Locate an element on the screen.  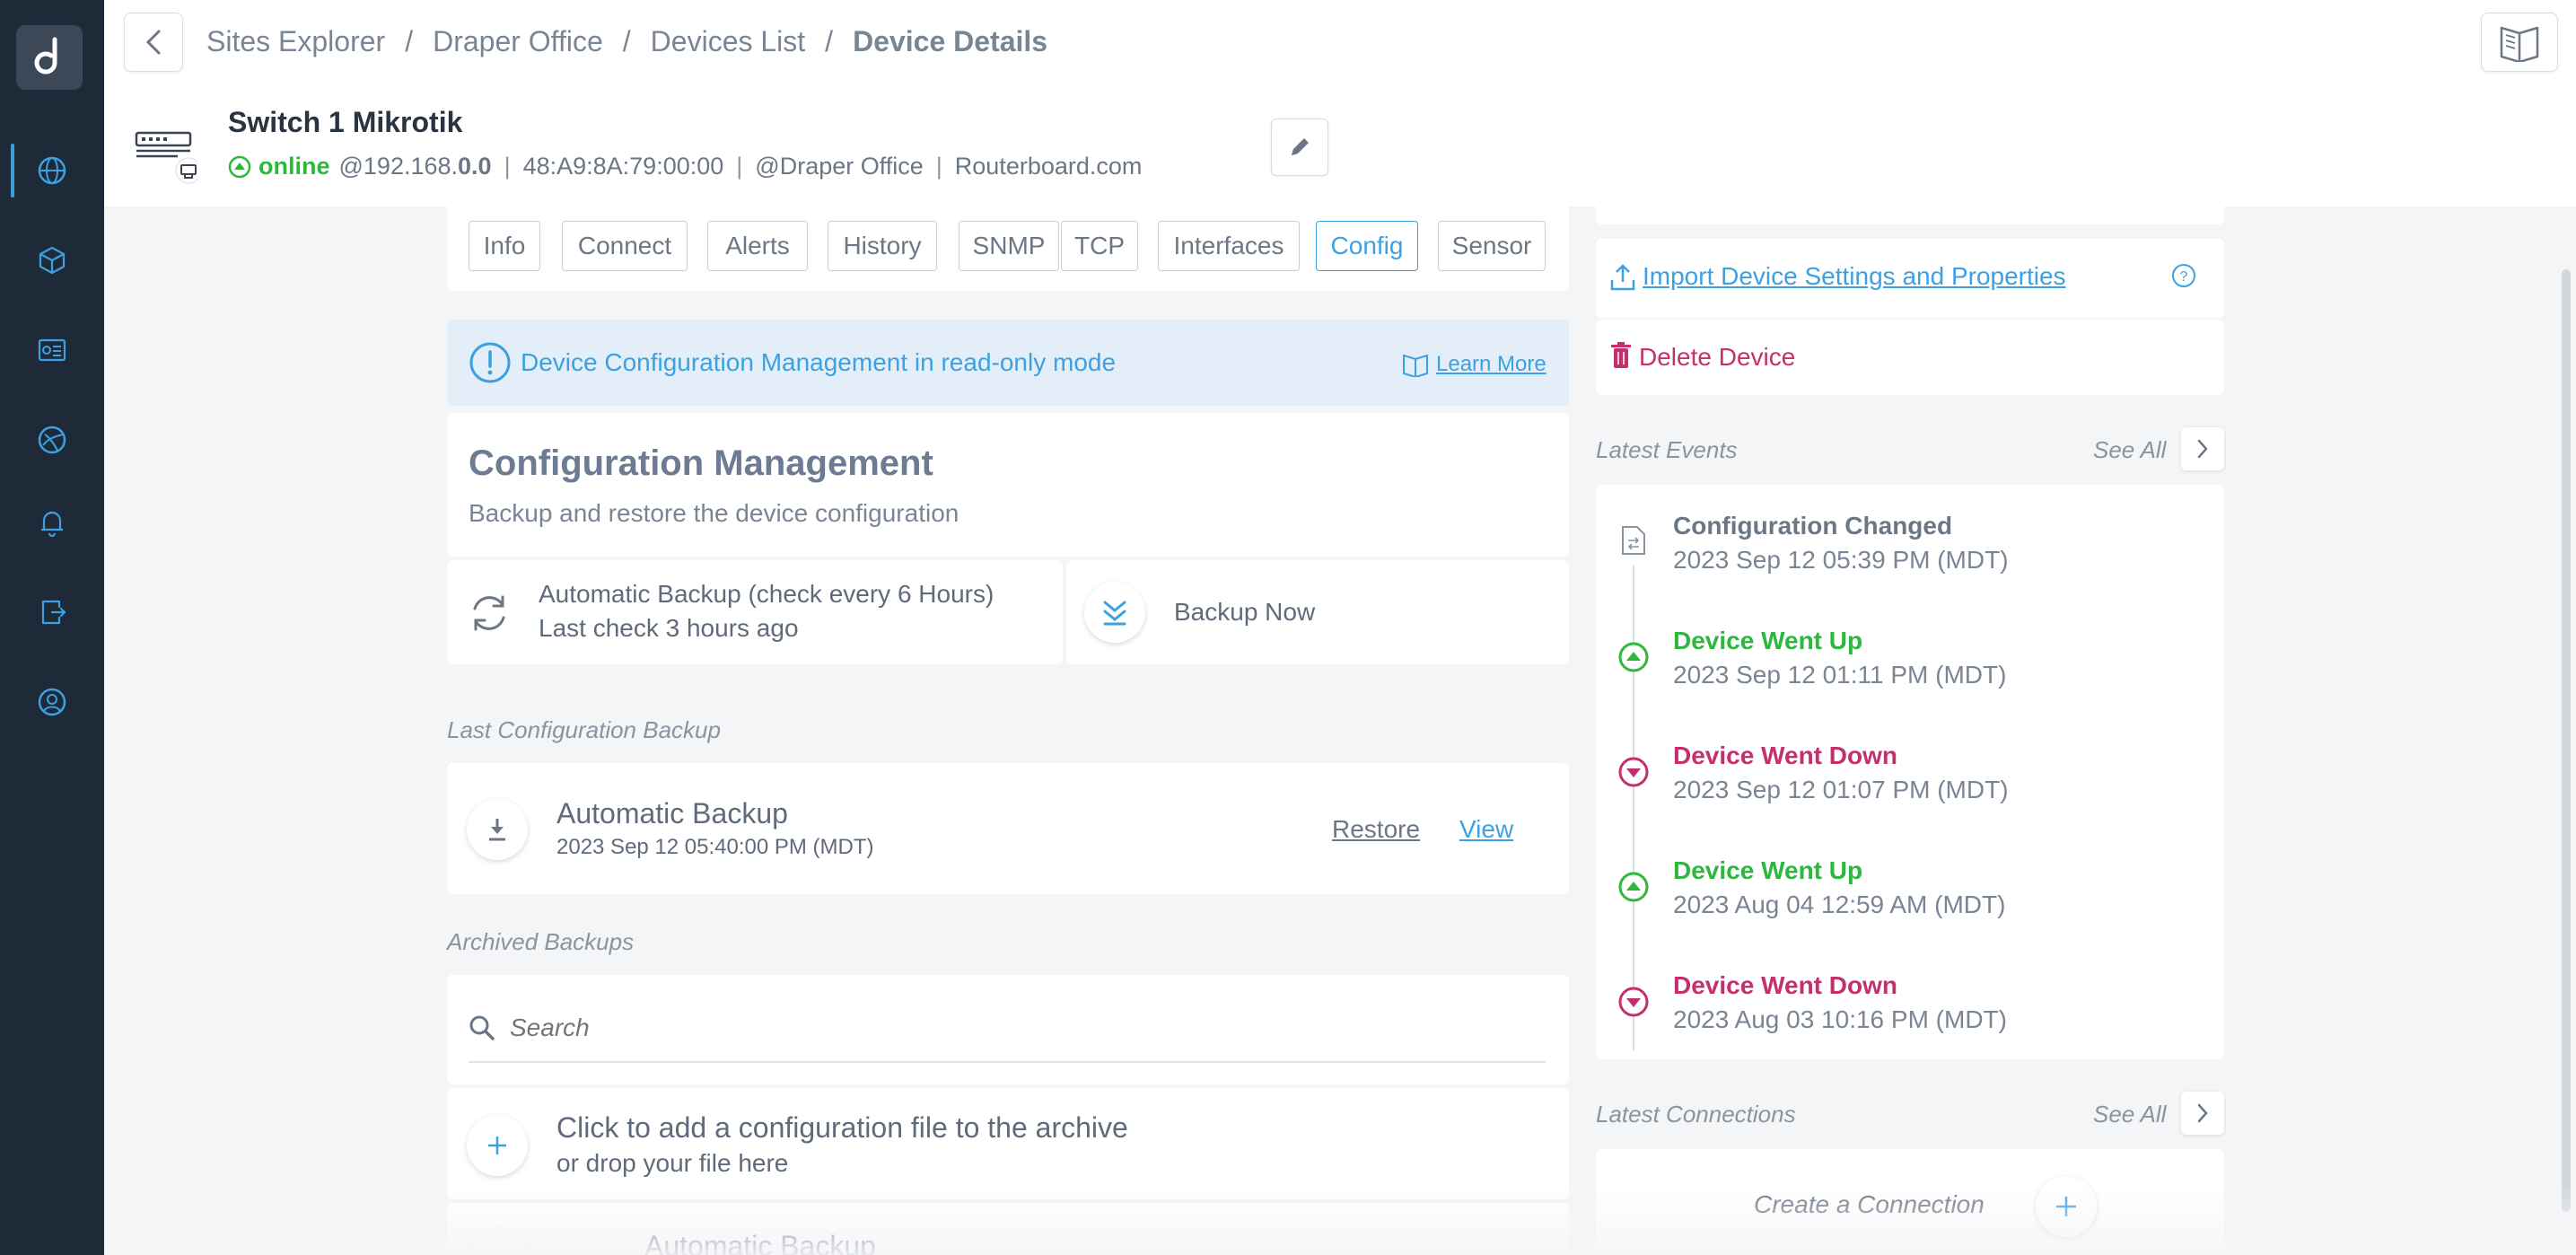
section-title: Configuration Management is located at coordinates (701, 463).